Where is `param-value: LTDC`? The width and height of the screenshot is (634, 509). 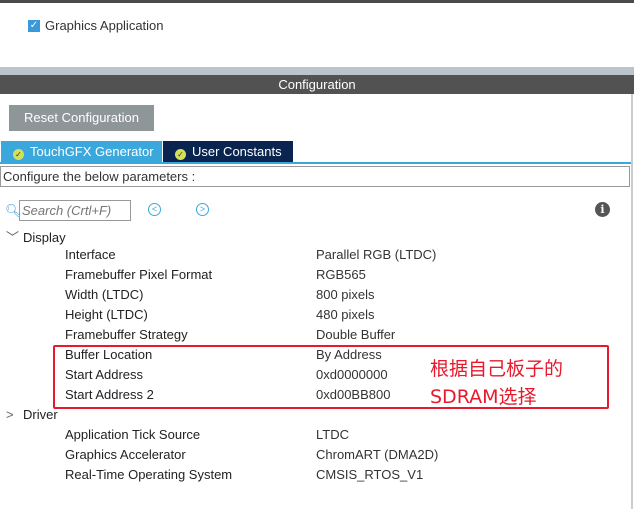 param-value: LTDC is located at coordinates (332, 434).